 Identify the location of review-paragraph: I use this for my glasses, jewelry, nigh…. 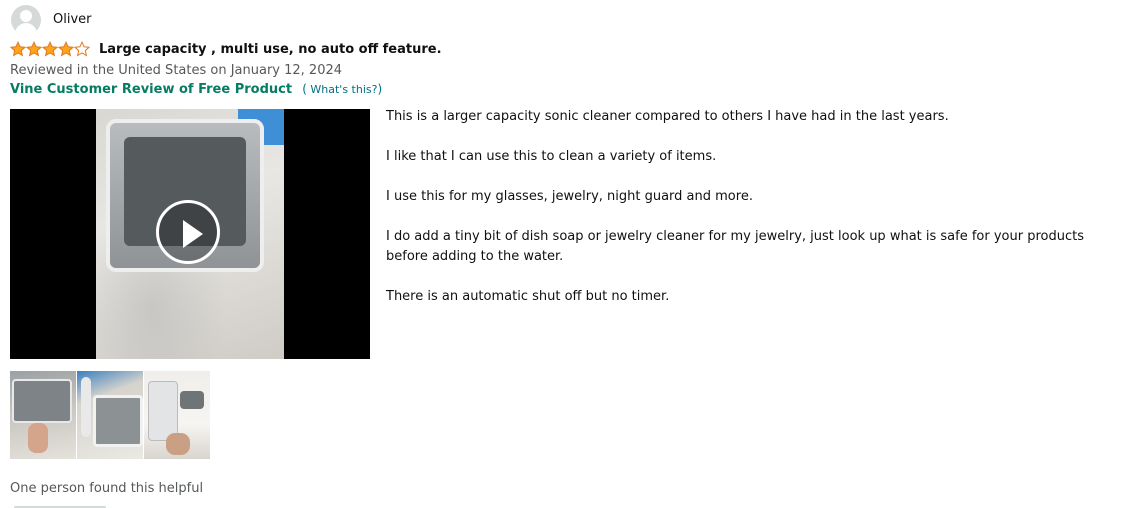
(569, 196).